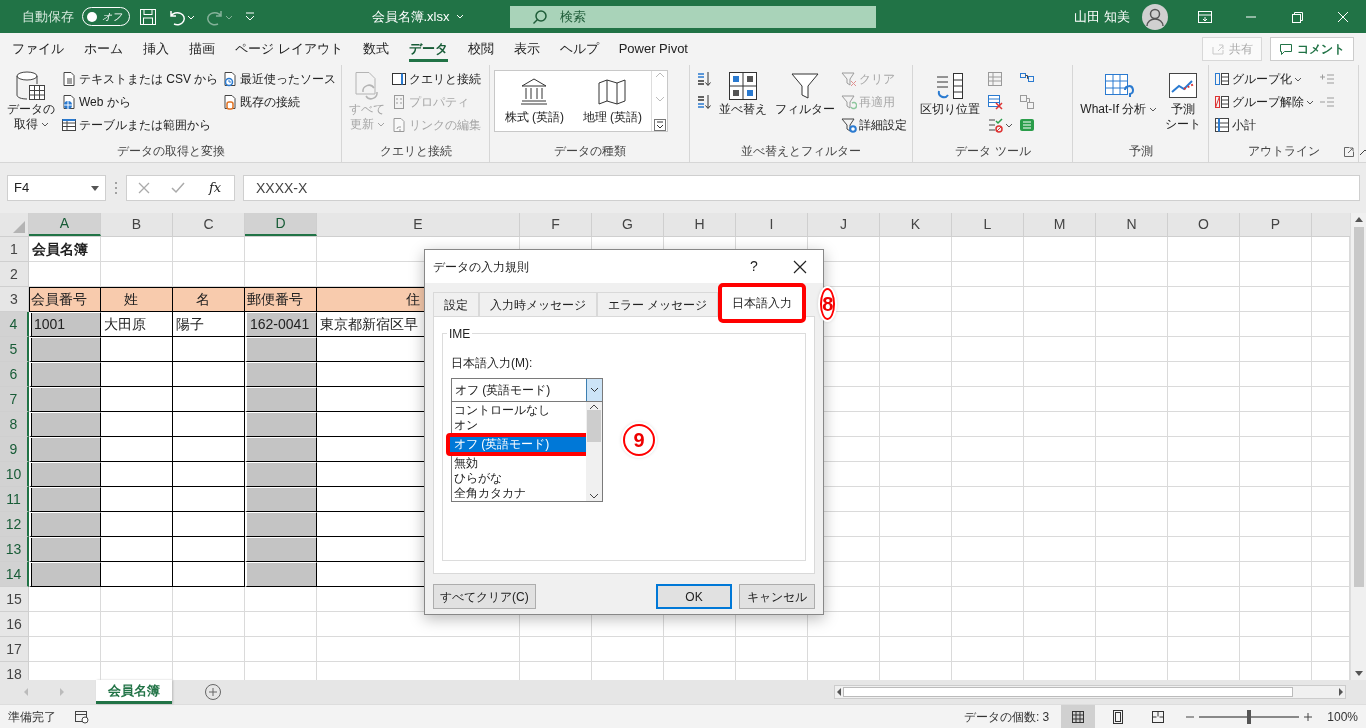 The width and height of the screenshot is (1366, 728). What do you see at coordinates (1283, 151) in the screenshot?
I see `group-label: アウトライン` at bounding box center [1283, 151].